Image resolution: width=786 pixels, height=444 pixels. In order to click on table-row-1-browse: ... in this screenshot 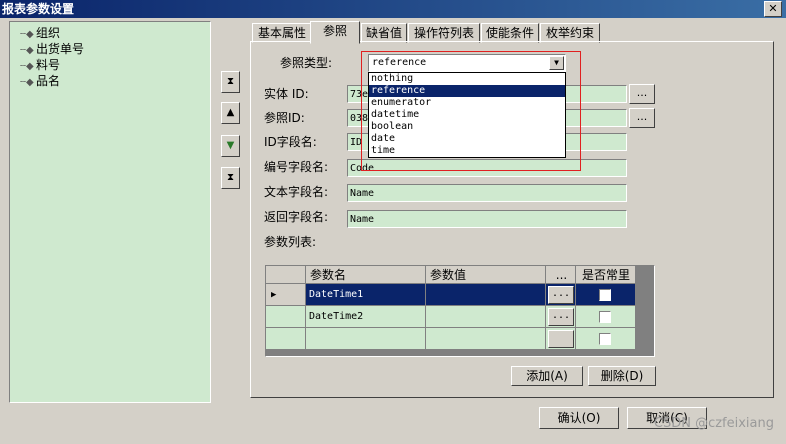, I will do `click(561, 295)`.